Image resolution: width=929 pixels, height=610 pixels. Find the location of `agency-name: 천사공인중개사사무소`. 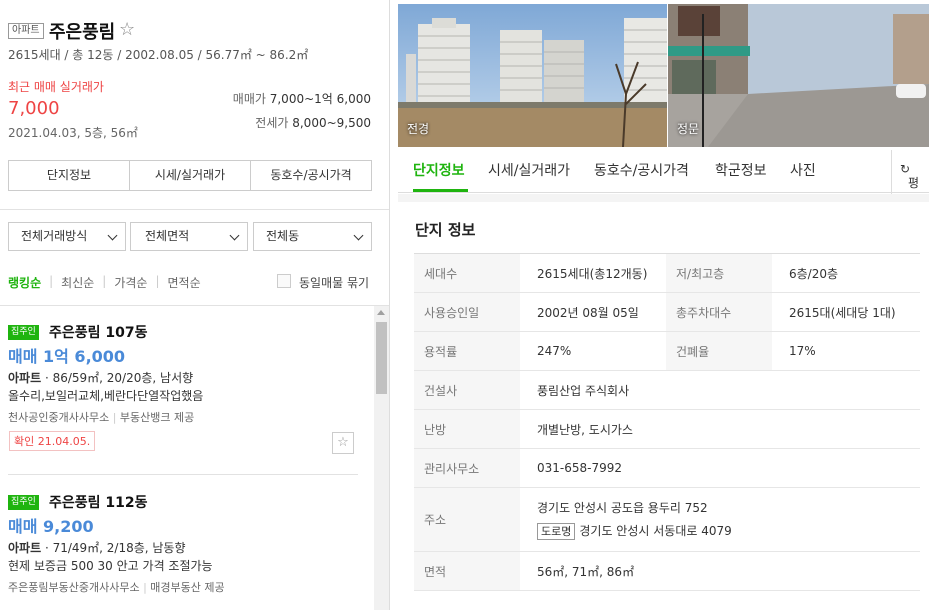

agency-name: 천사공인중개사사무소 is located at coordinates (58, 417).